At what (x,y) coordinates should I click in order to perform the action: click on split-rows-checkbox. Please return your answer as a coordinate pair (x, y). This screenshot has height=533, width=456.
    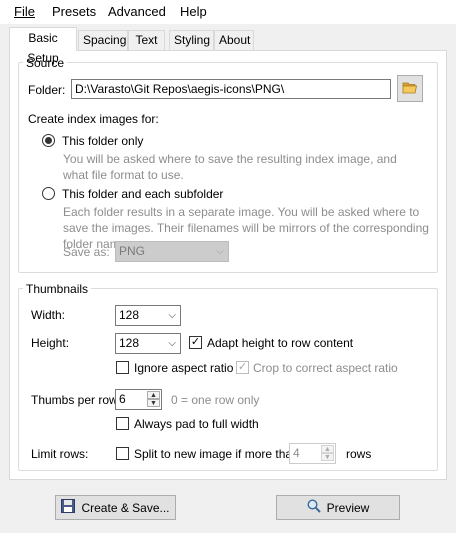
    Looking at the image, I should click on (122, 453).